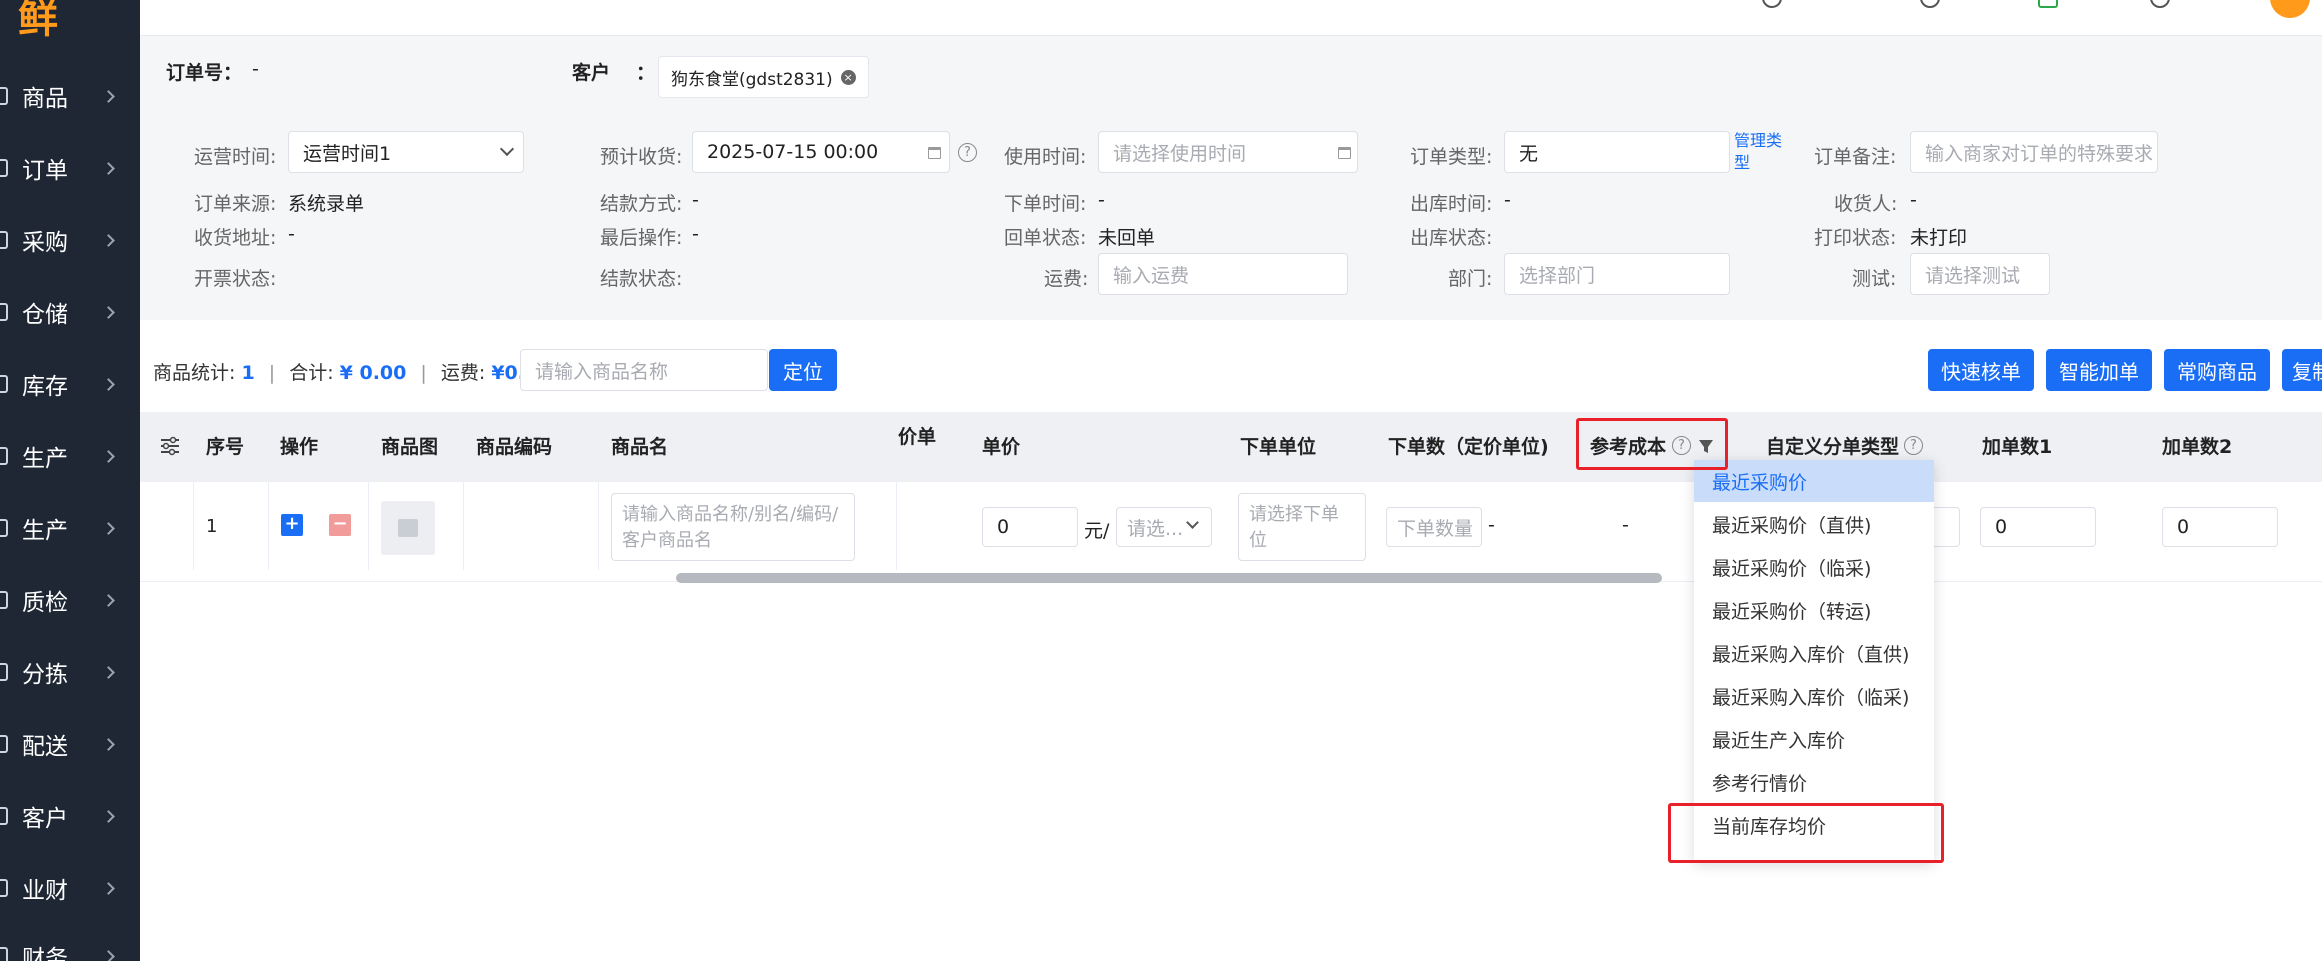 This screenshot has height=961, width=2322. I want to click on goods-stats: 商品统计: 1 | 合计: ¥ 0.00 | 运费: ¥0.00, so click(352, 371).